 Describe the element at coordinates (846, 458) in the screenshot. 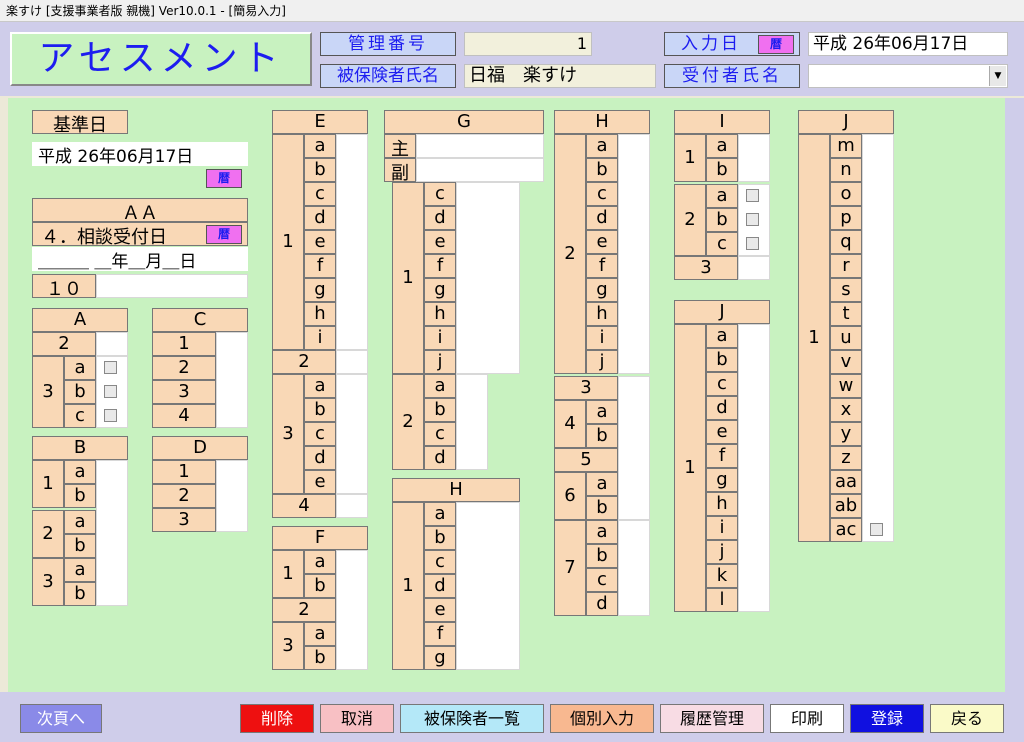

I see `sub-label: z` at that location.